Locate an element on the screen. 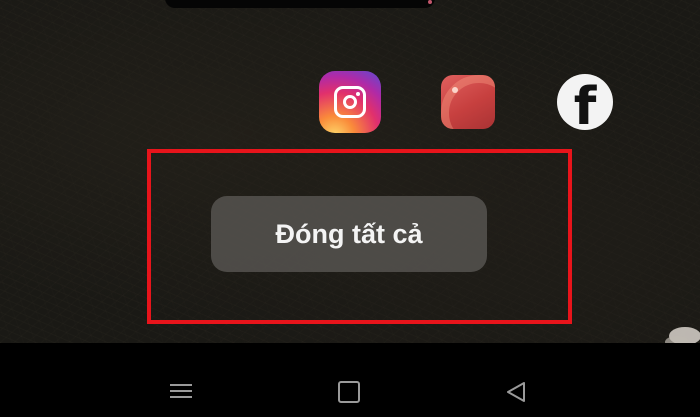 The image size is (700, 417). recent-card-edge is located at coordinates (300, 4).